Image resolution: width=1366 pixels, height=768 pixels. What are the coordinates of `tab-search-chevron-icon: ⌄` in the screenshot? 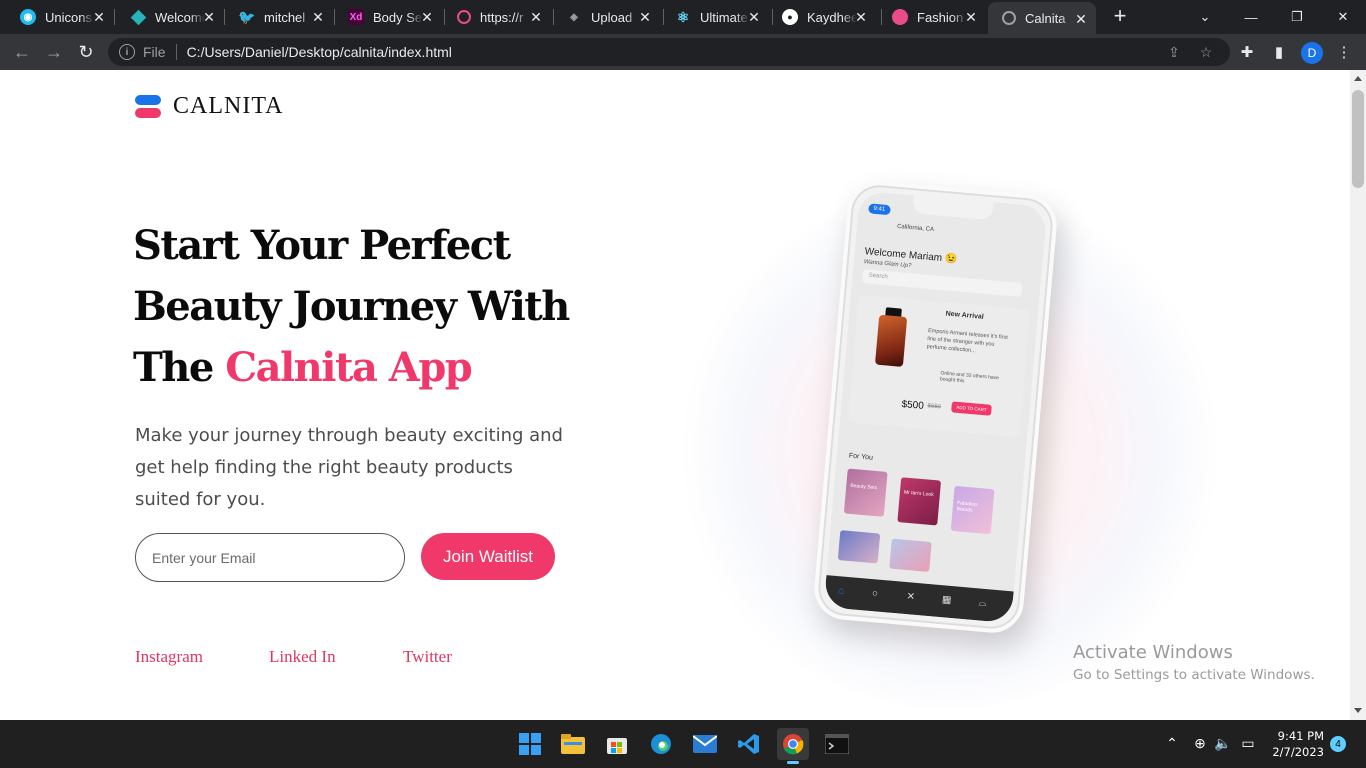 It's located at (1205, 17).